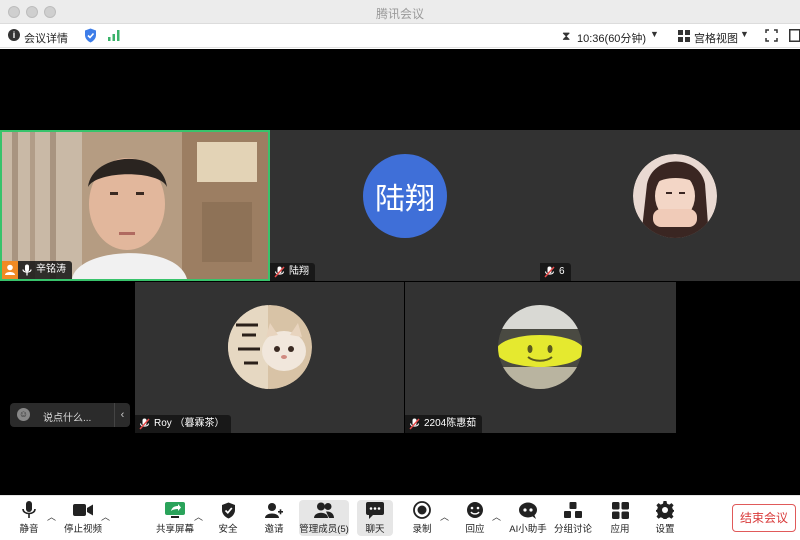 The width and height of the screenshot is (800, 540). Describe the element at coordinates (299, 271) in the screenshot. I see `participant-name: 陆翔` at that location.